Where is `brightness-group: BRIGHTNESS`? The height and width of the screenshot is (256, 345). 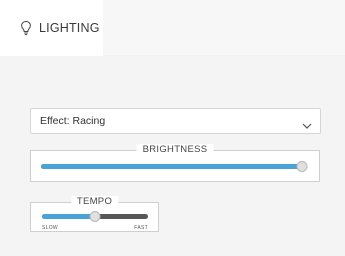 brightness-group: BRIGHTNESS is located at coordinates (175, 163).